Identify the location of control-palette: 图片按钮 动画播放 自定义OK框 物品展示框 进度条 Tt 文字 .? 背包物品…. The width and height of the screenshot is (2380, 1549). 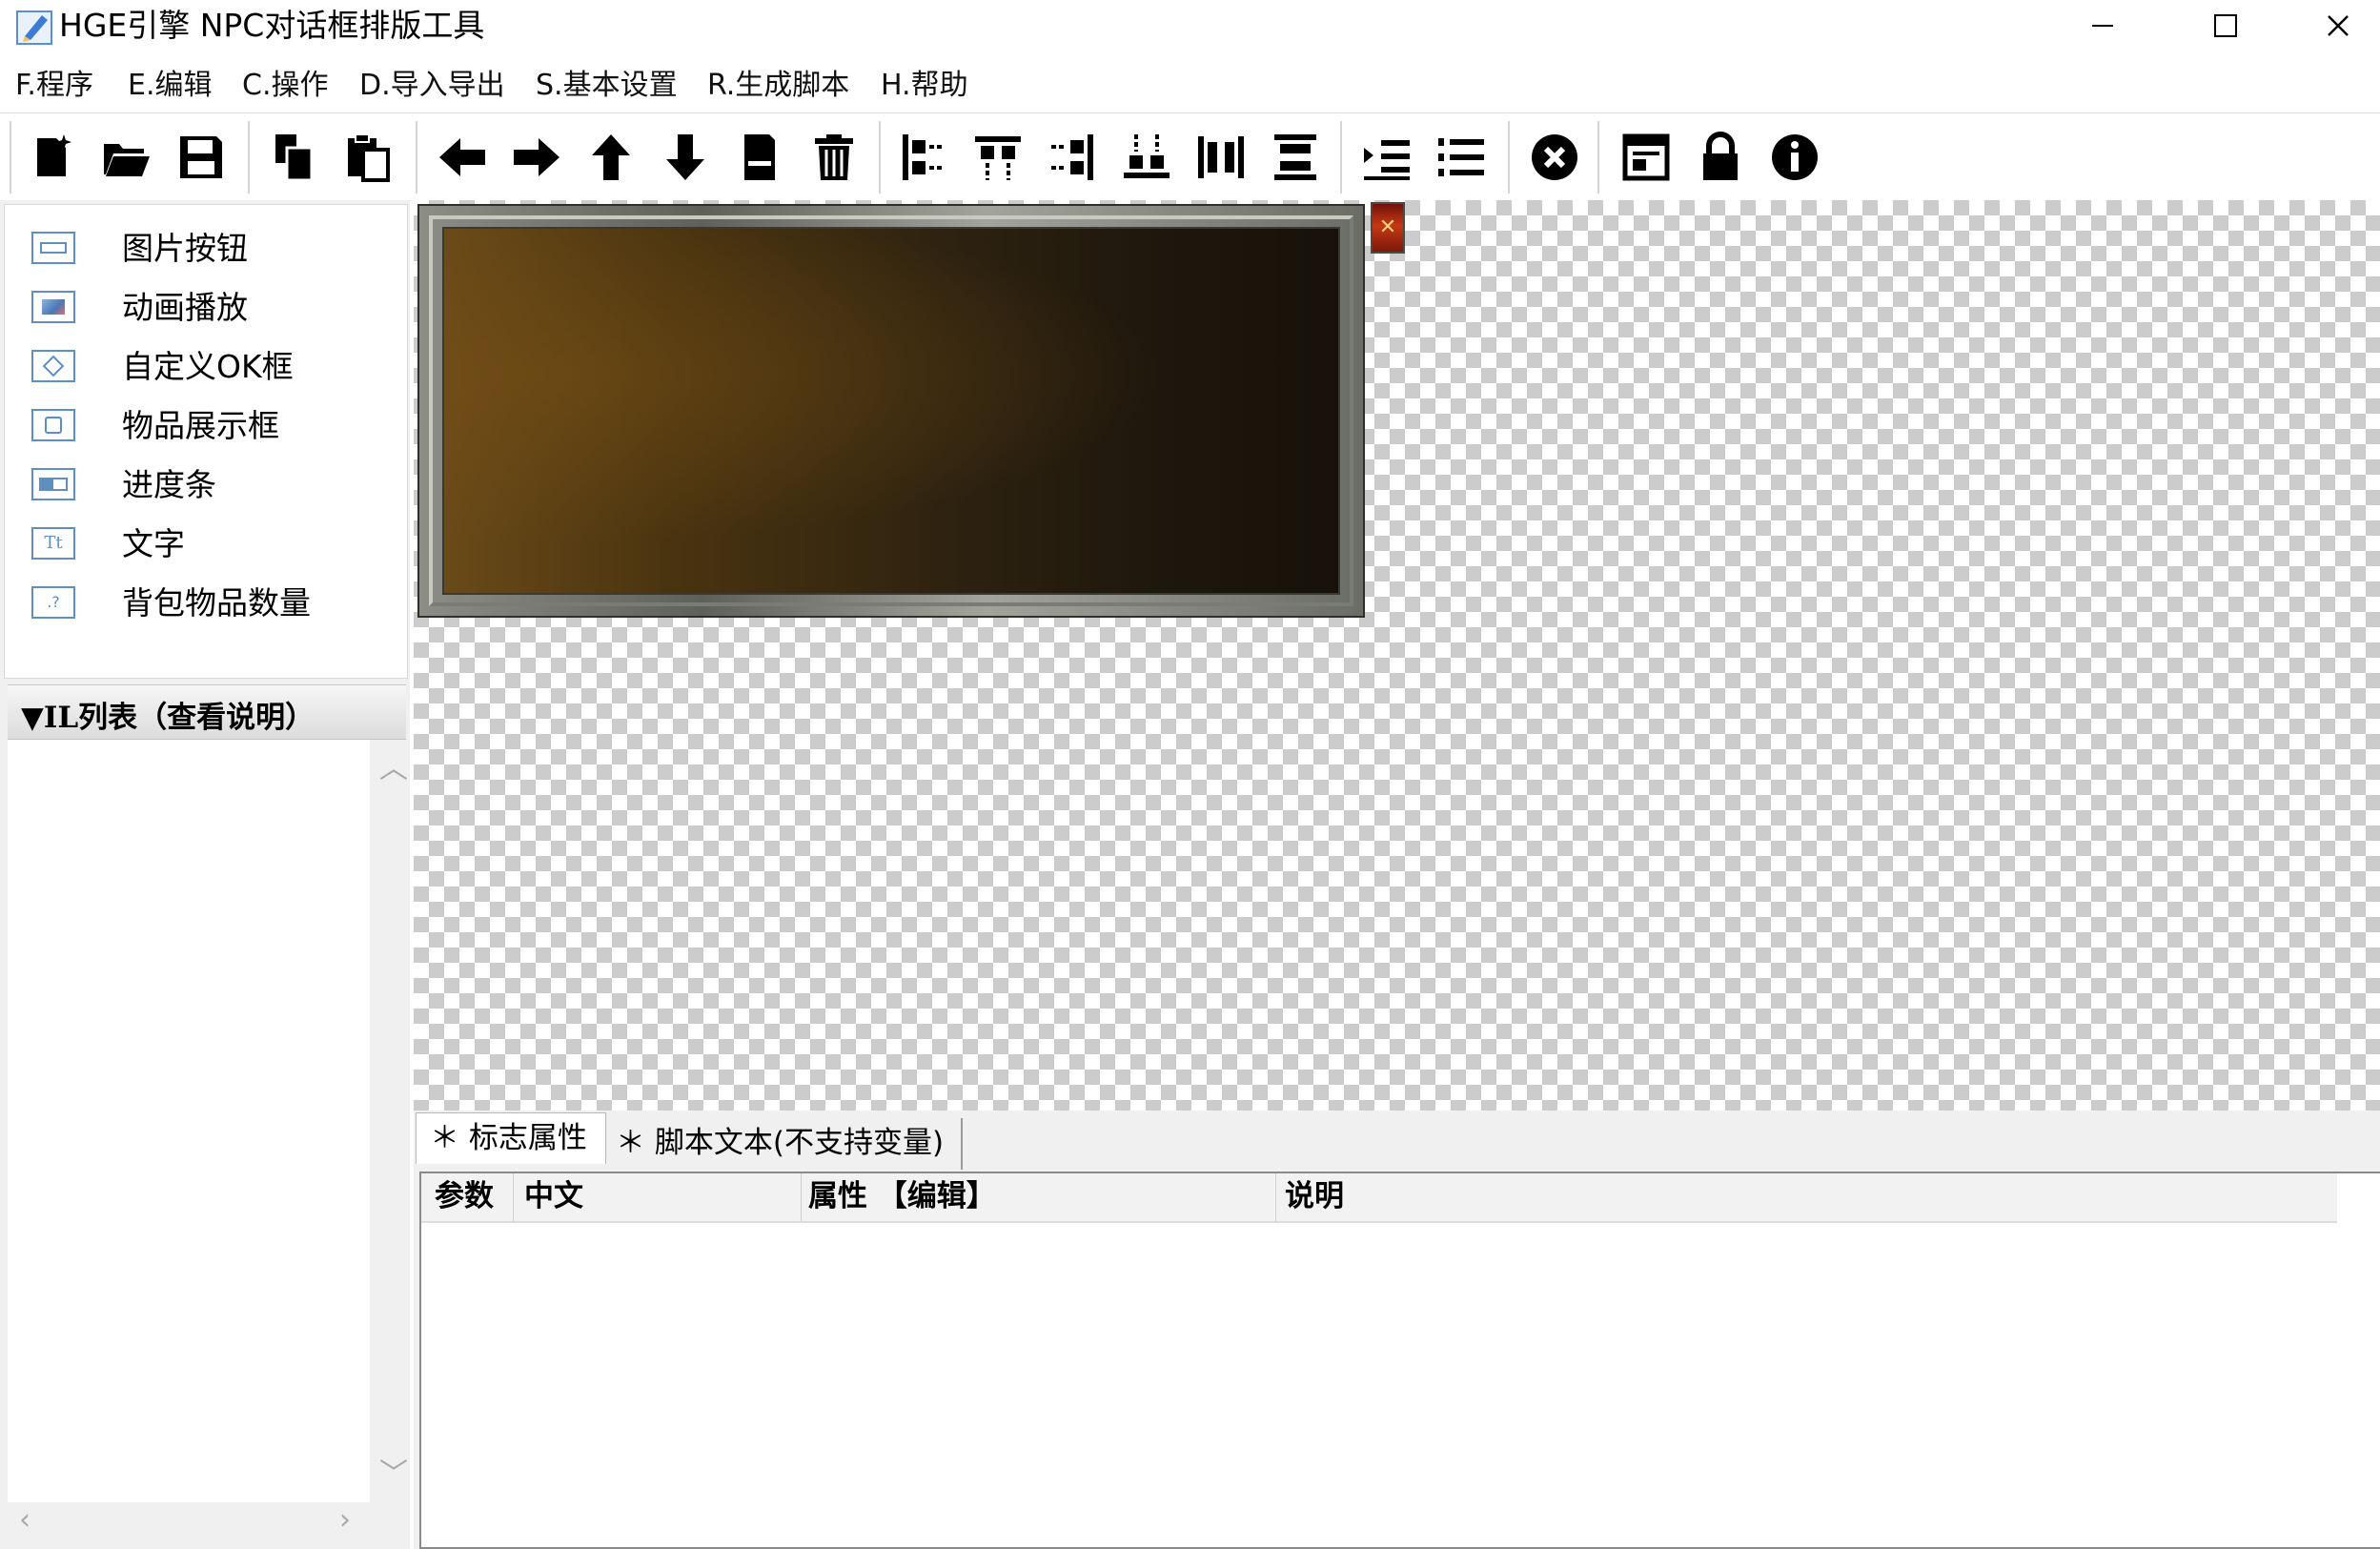
(206, 441).